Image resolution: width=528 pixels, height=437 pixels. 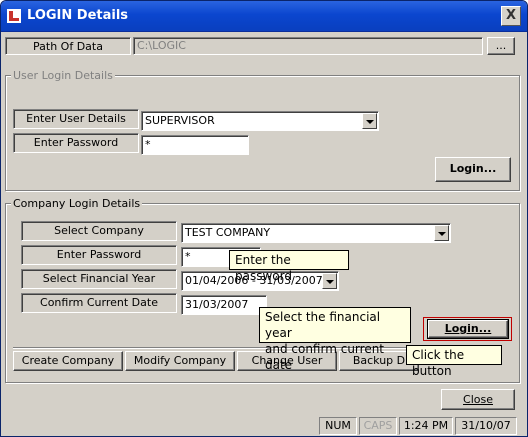 What do you see at coordinates (99, 303) in the screenshot?
I see `current-date-label: Confirm Current Date` at bounding box center [99, 303].